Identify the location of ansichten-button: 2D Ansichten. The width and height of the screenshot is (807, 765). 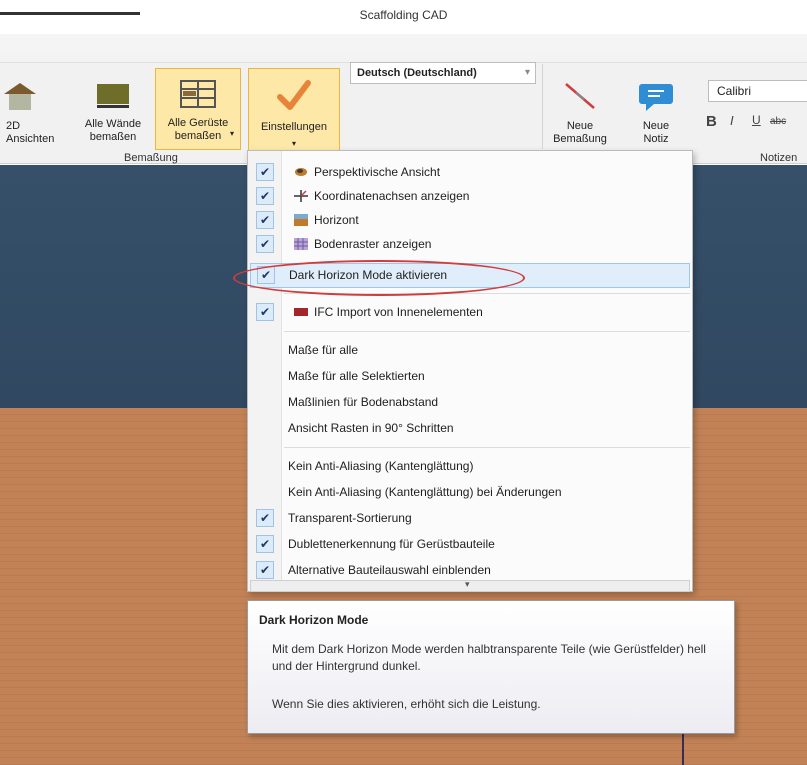
(27, 113).